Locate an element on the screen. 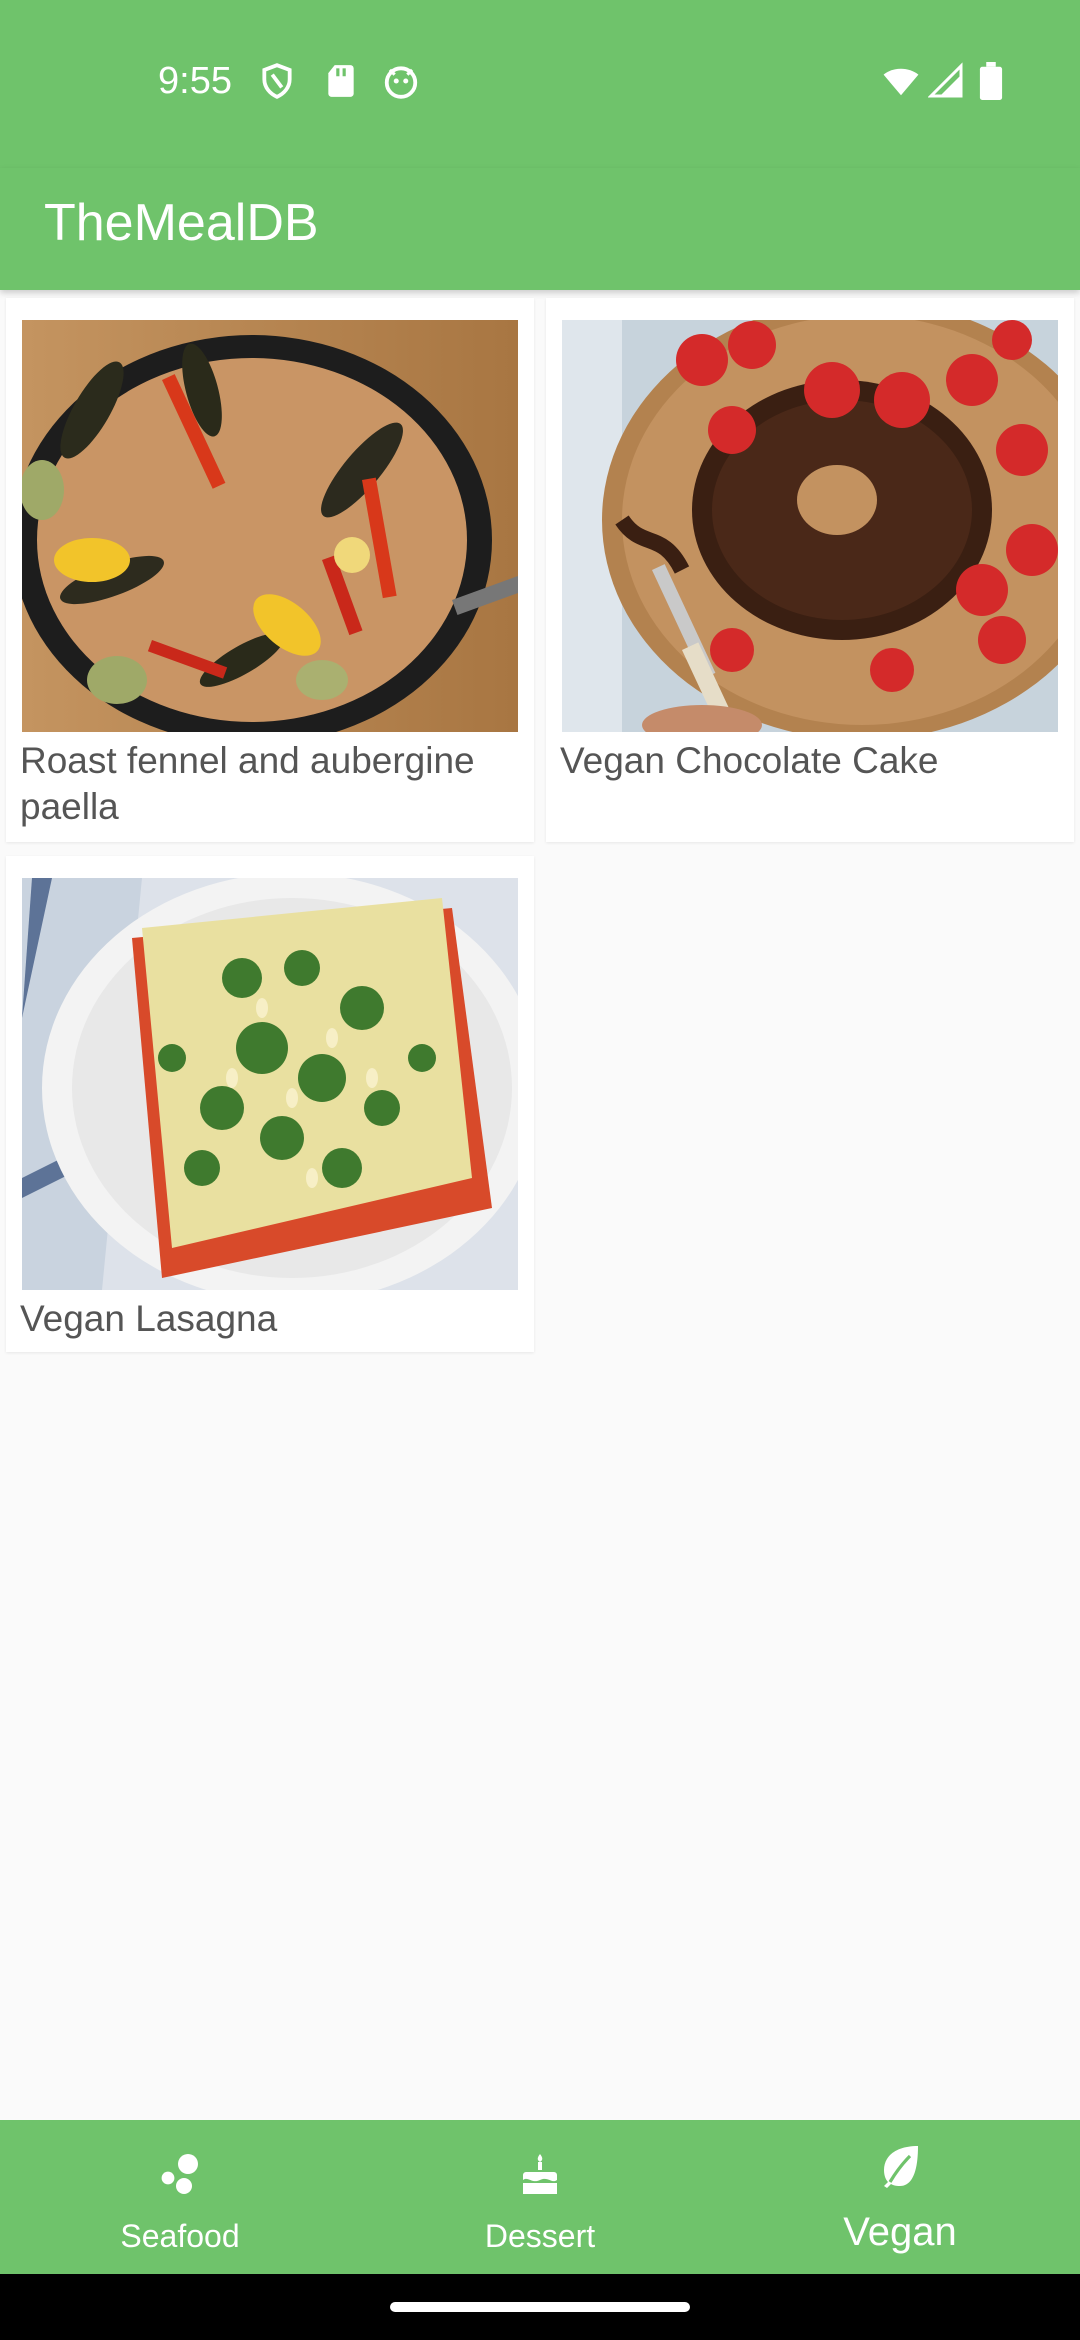 This screenshot has width=1080, height=2340. meal-title: Vegan Chocolate Cake is located at coordinates (749, 760).